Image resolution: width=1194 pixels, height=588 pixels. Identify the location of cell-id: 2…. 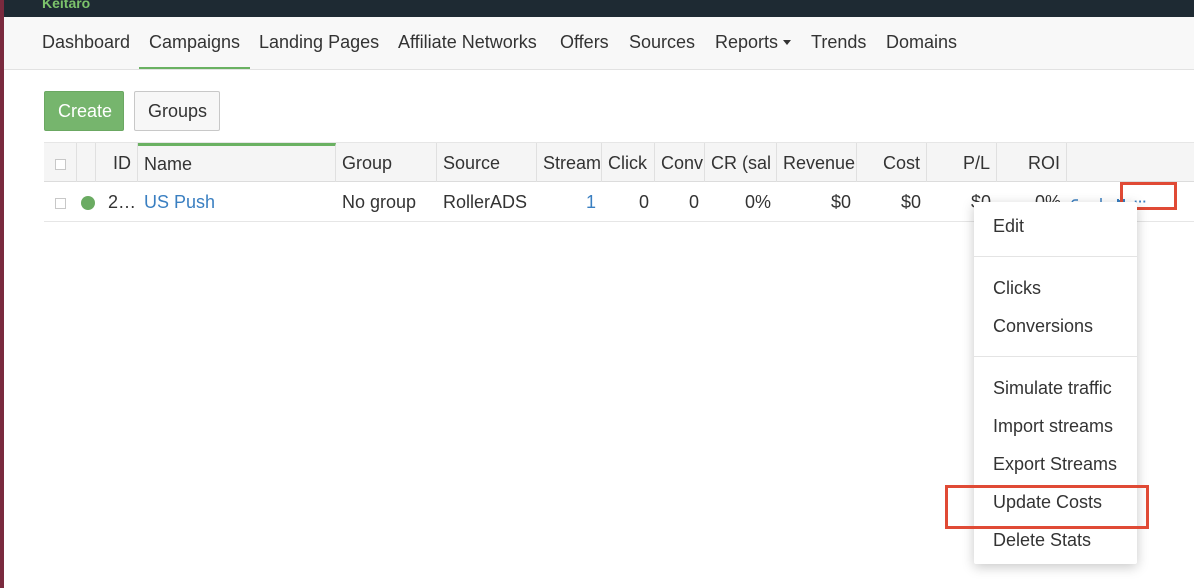
(122, 202).